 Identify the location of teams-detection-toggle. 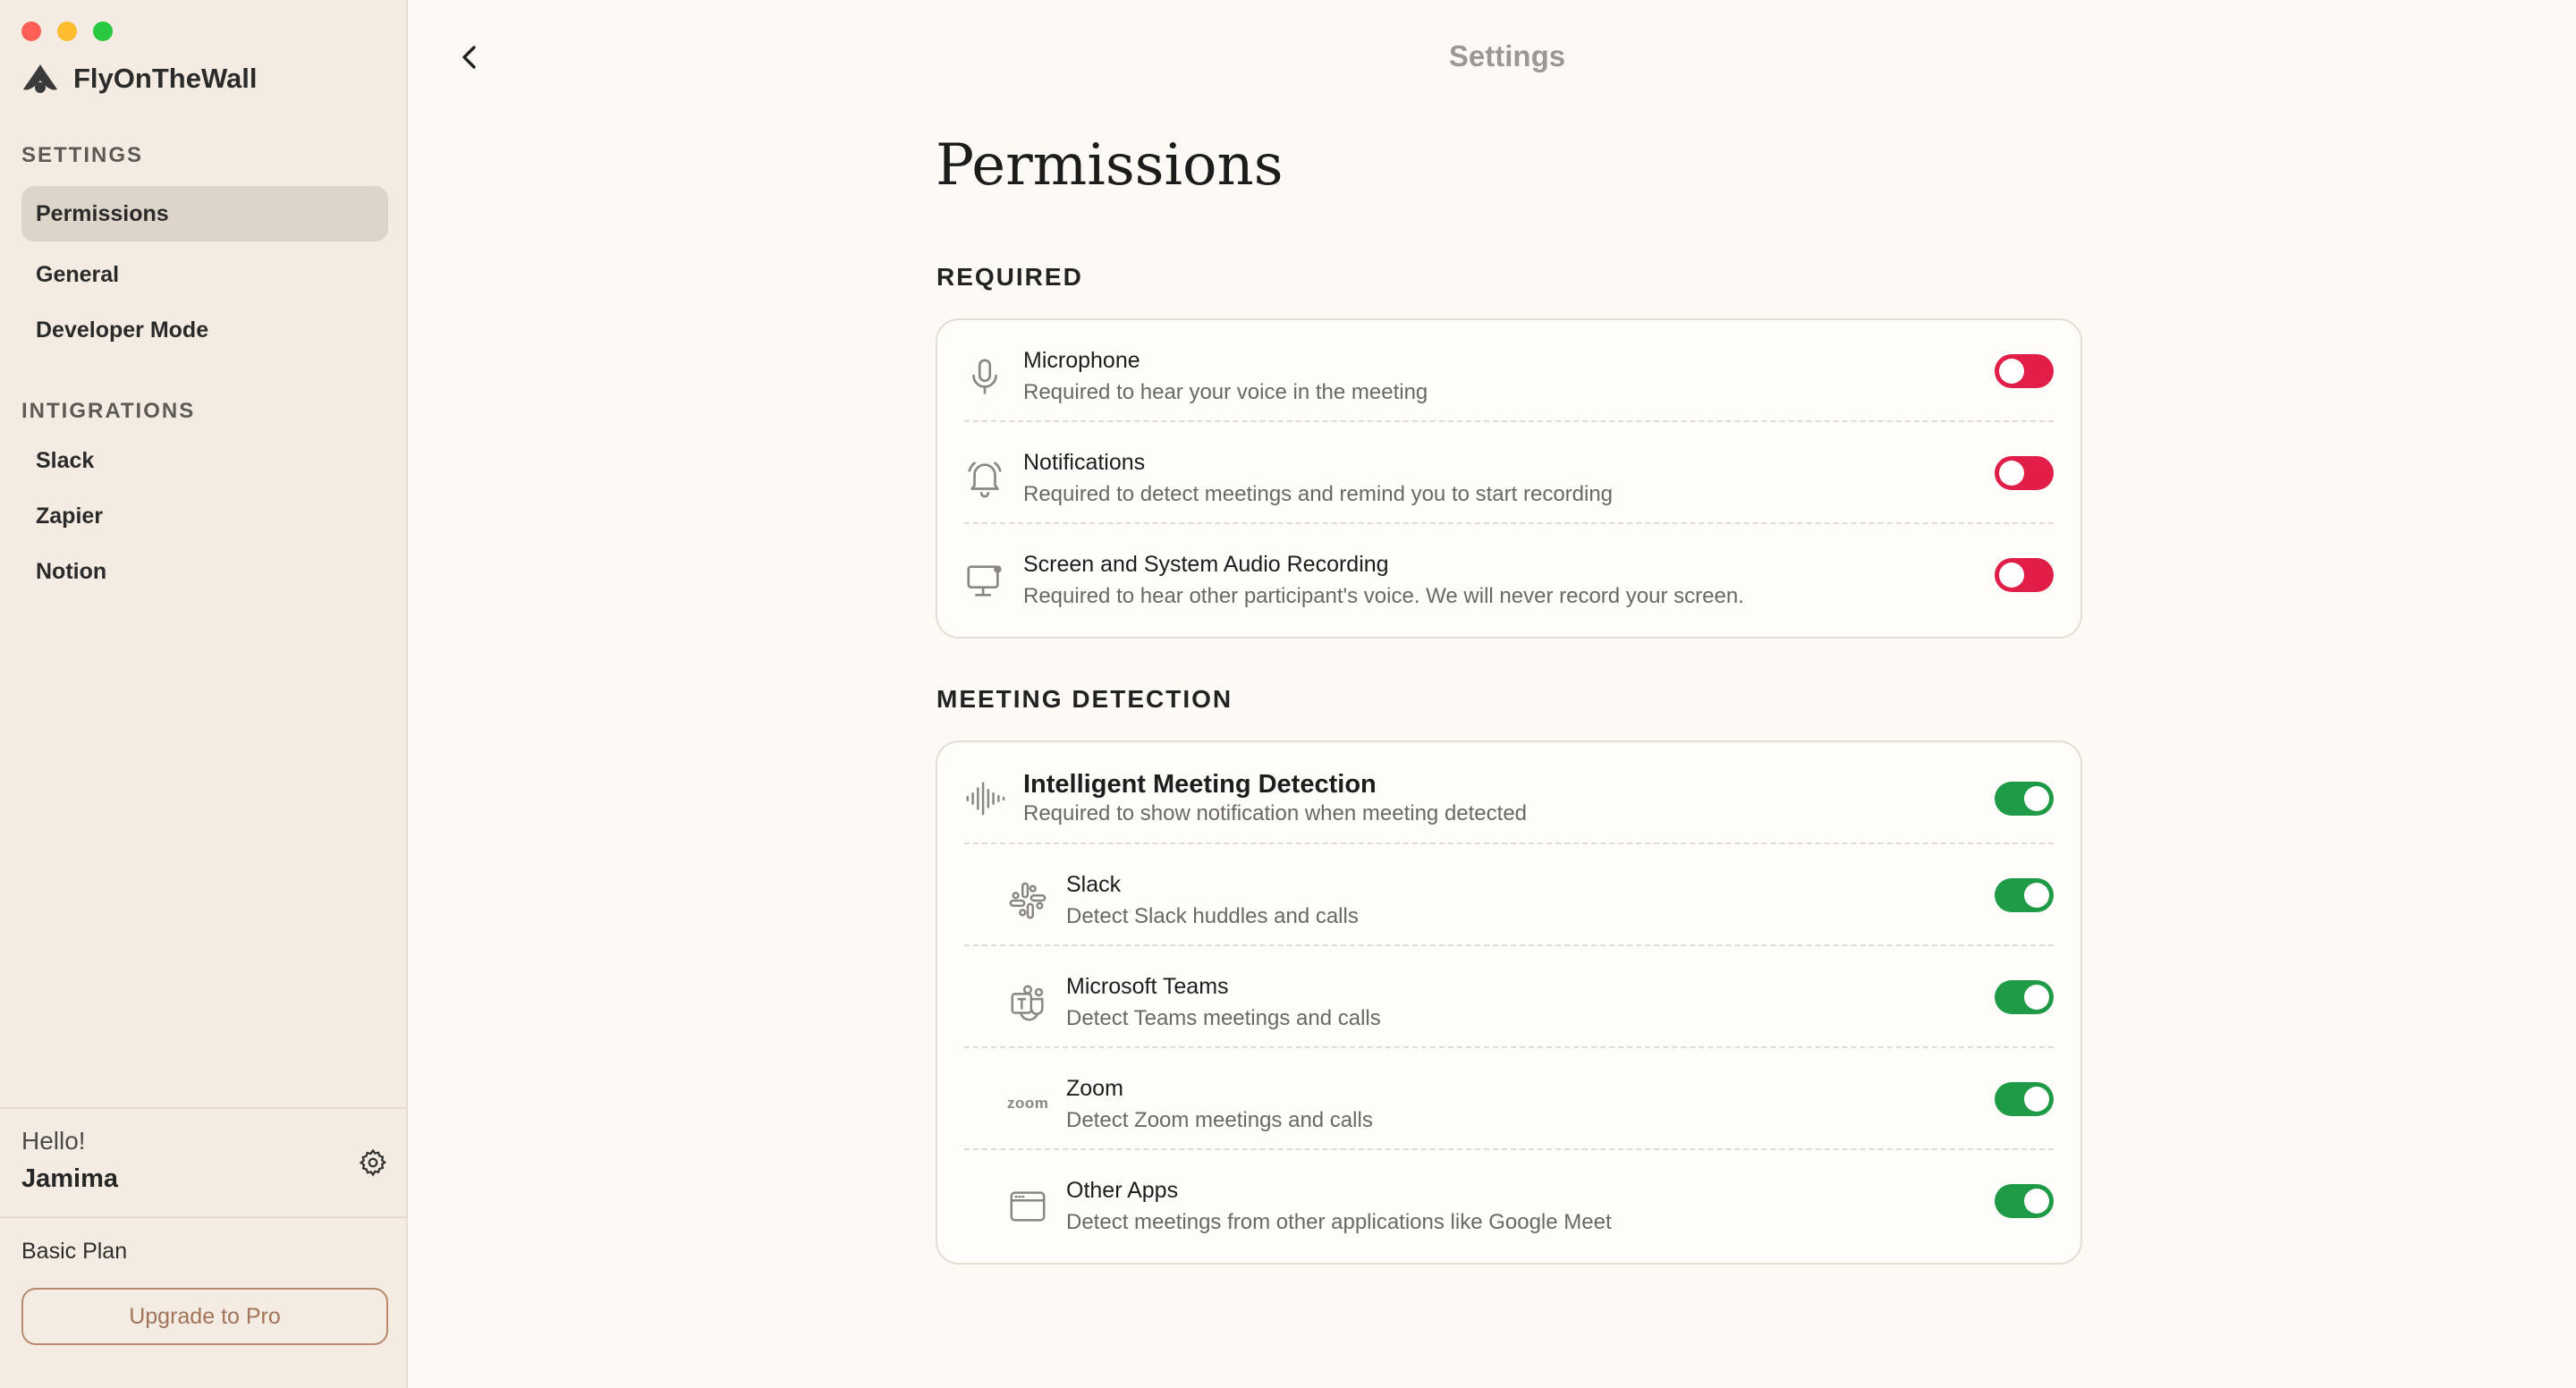
(2024, 997).